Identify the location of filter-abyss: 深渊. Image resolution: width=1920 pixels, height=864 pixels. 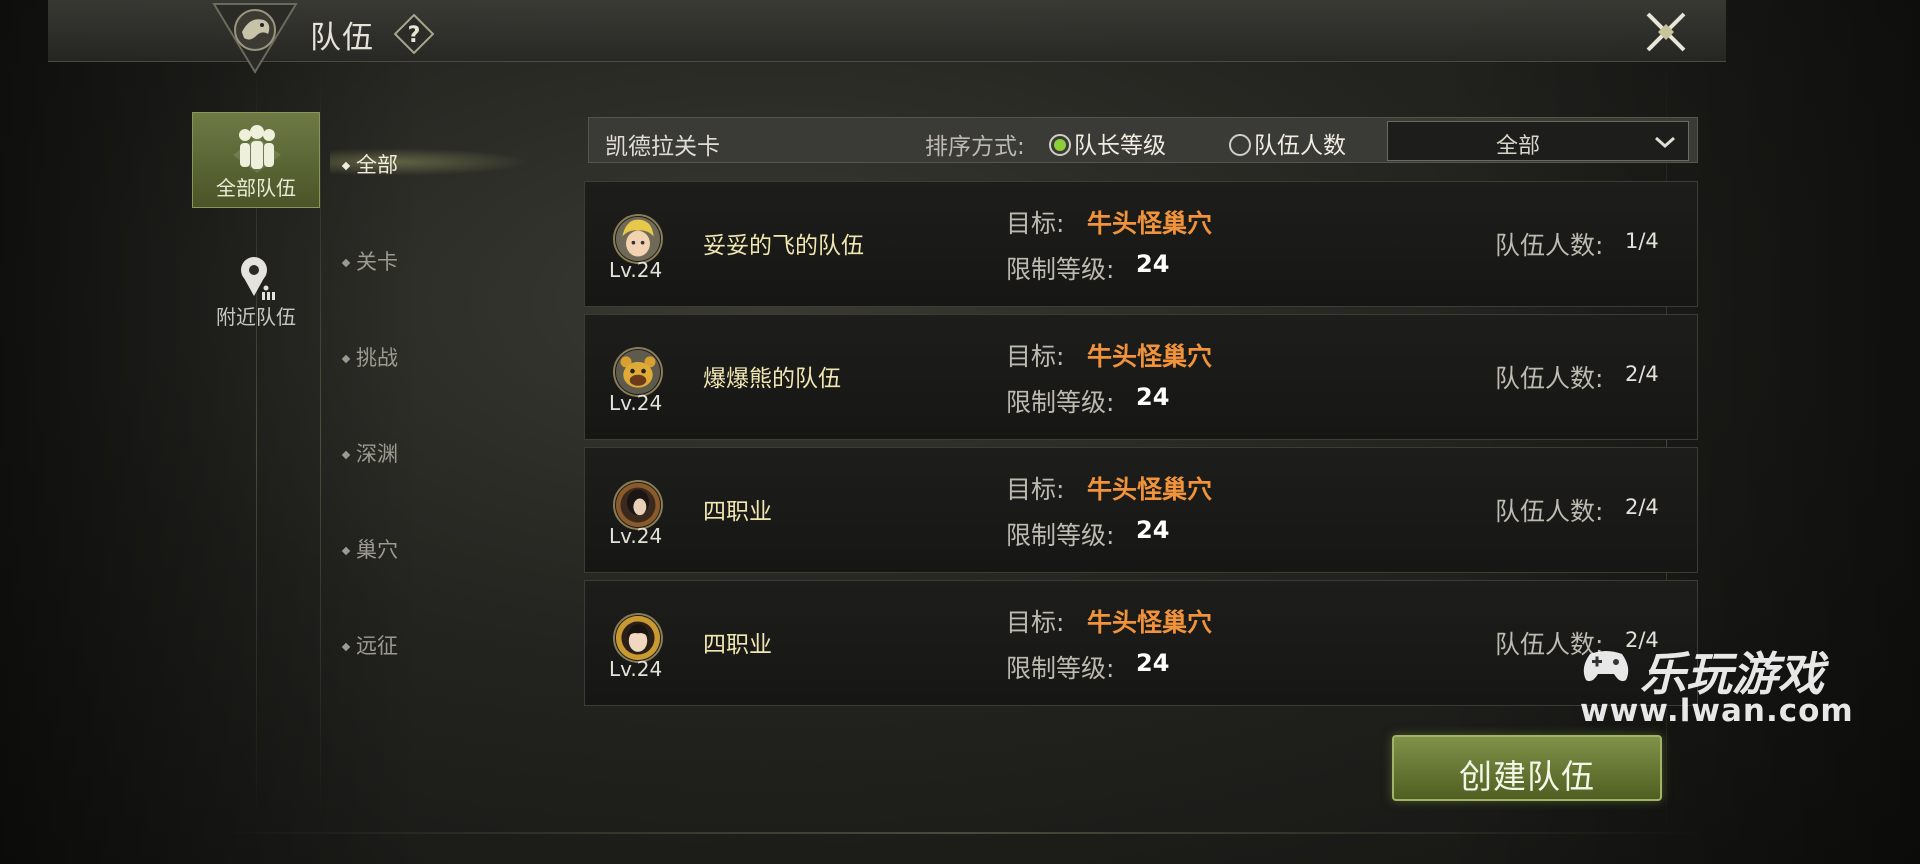
(369, 453).